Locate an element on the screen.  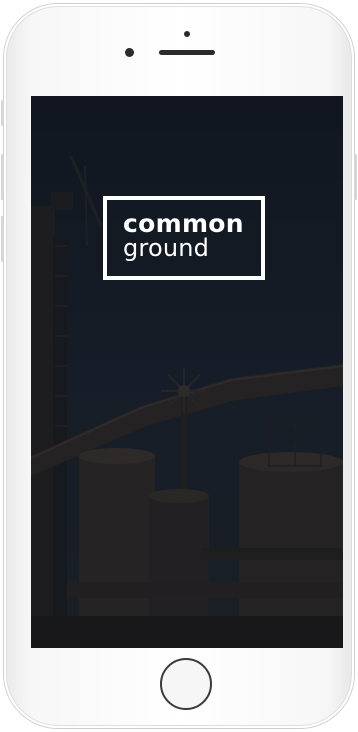
proximity-sensor-icon is located at coordinates (187, 34).